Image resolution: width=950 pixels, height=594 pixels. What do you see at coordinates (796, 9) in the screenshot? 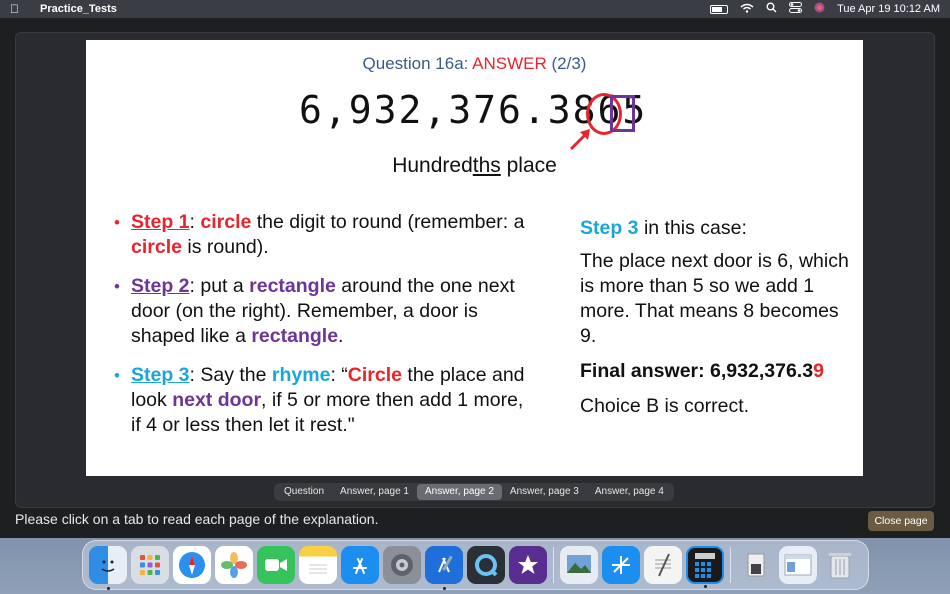
I see `control-center-icon` at bounding box center [796, 9].